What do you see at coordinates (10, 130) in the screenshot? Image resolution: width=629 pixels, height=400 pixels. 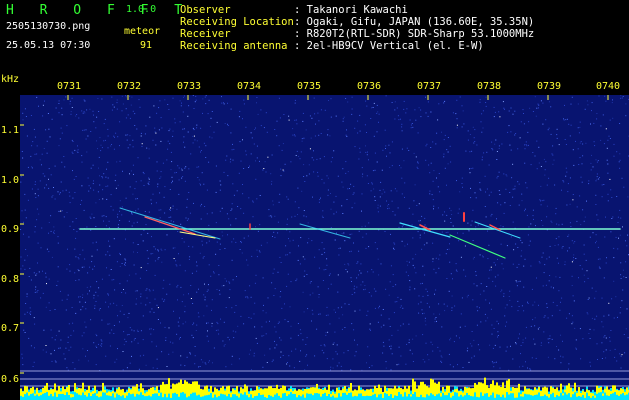 I see `y-tick-label: 1.1` at bounding box center [10, 130].